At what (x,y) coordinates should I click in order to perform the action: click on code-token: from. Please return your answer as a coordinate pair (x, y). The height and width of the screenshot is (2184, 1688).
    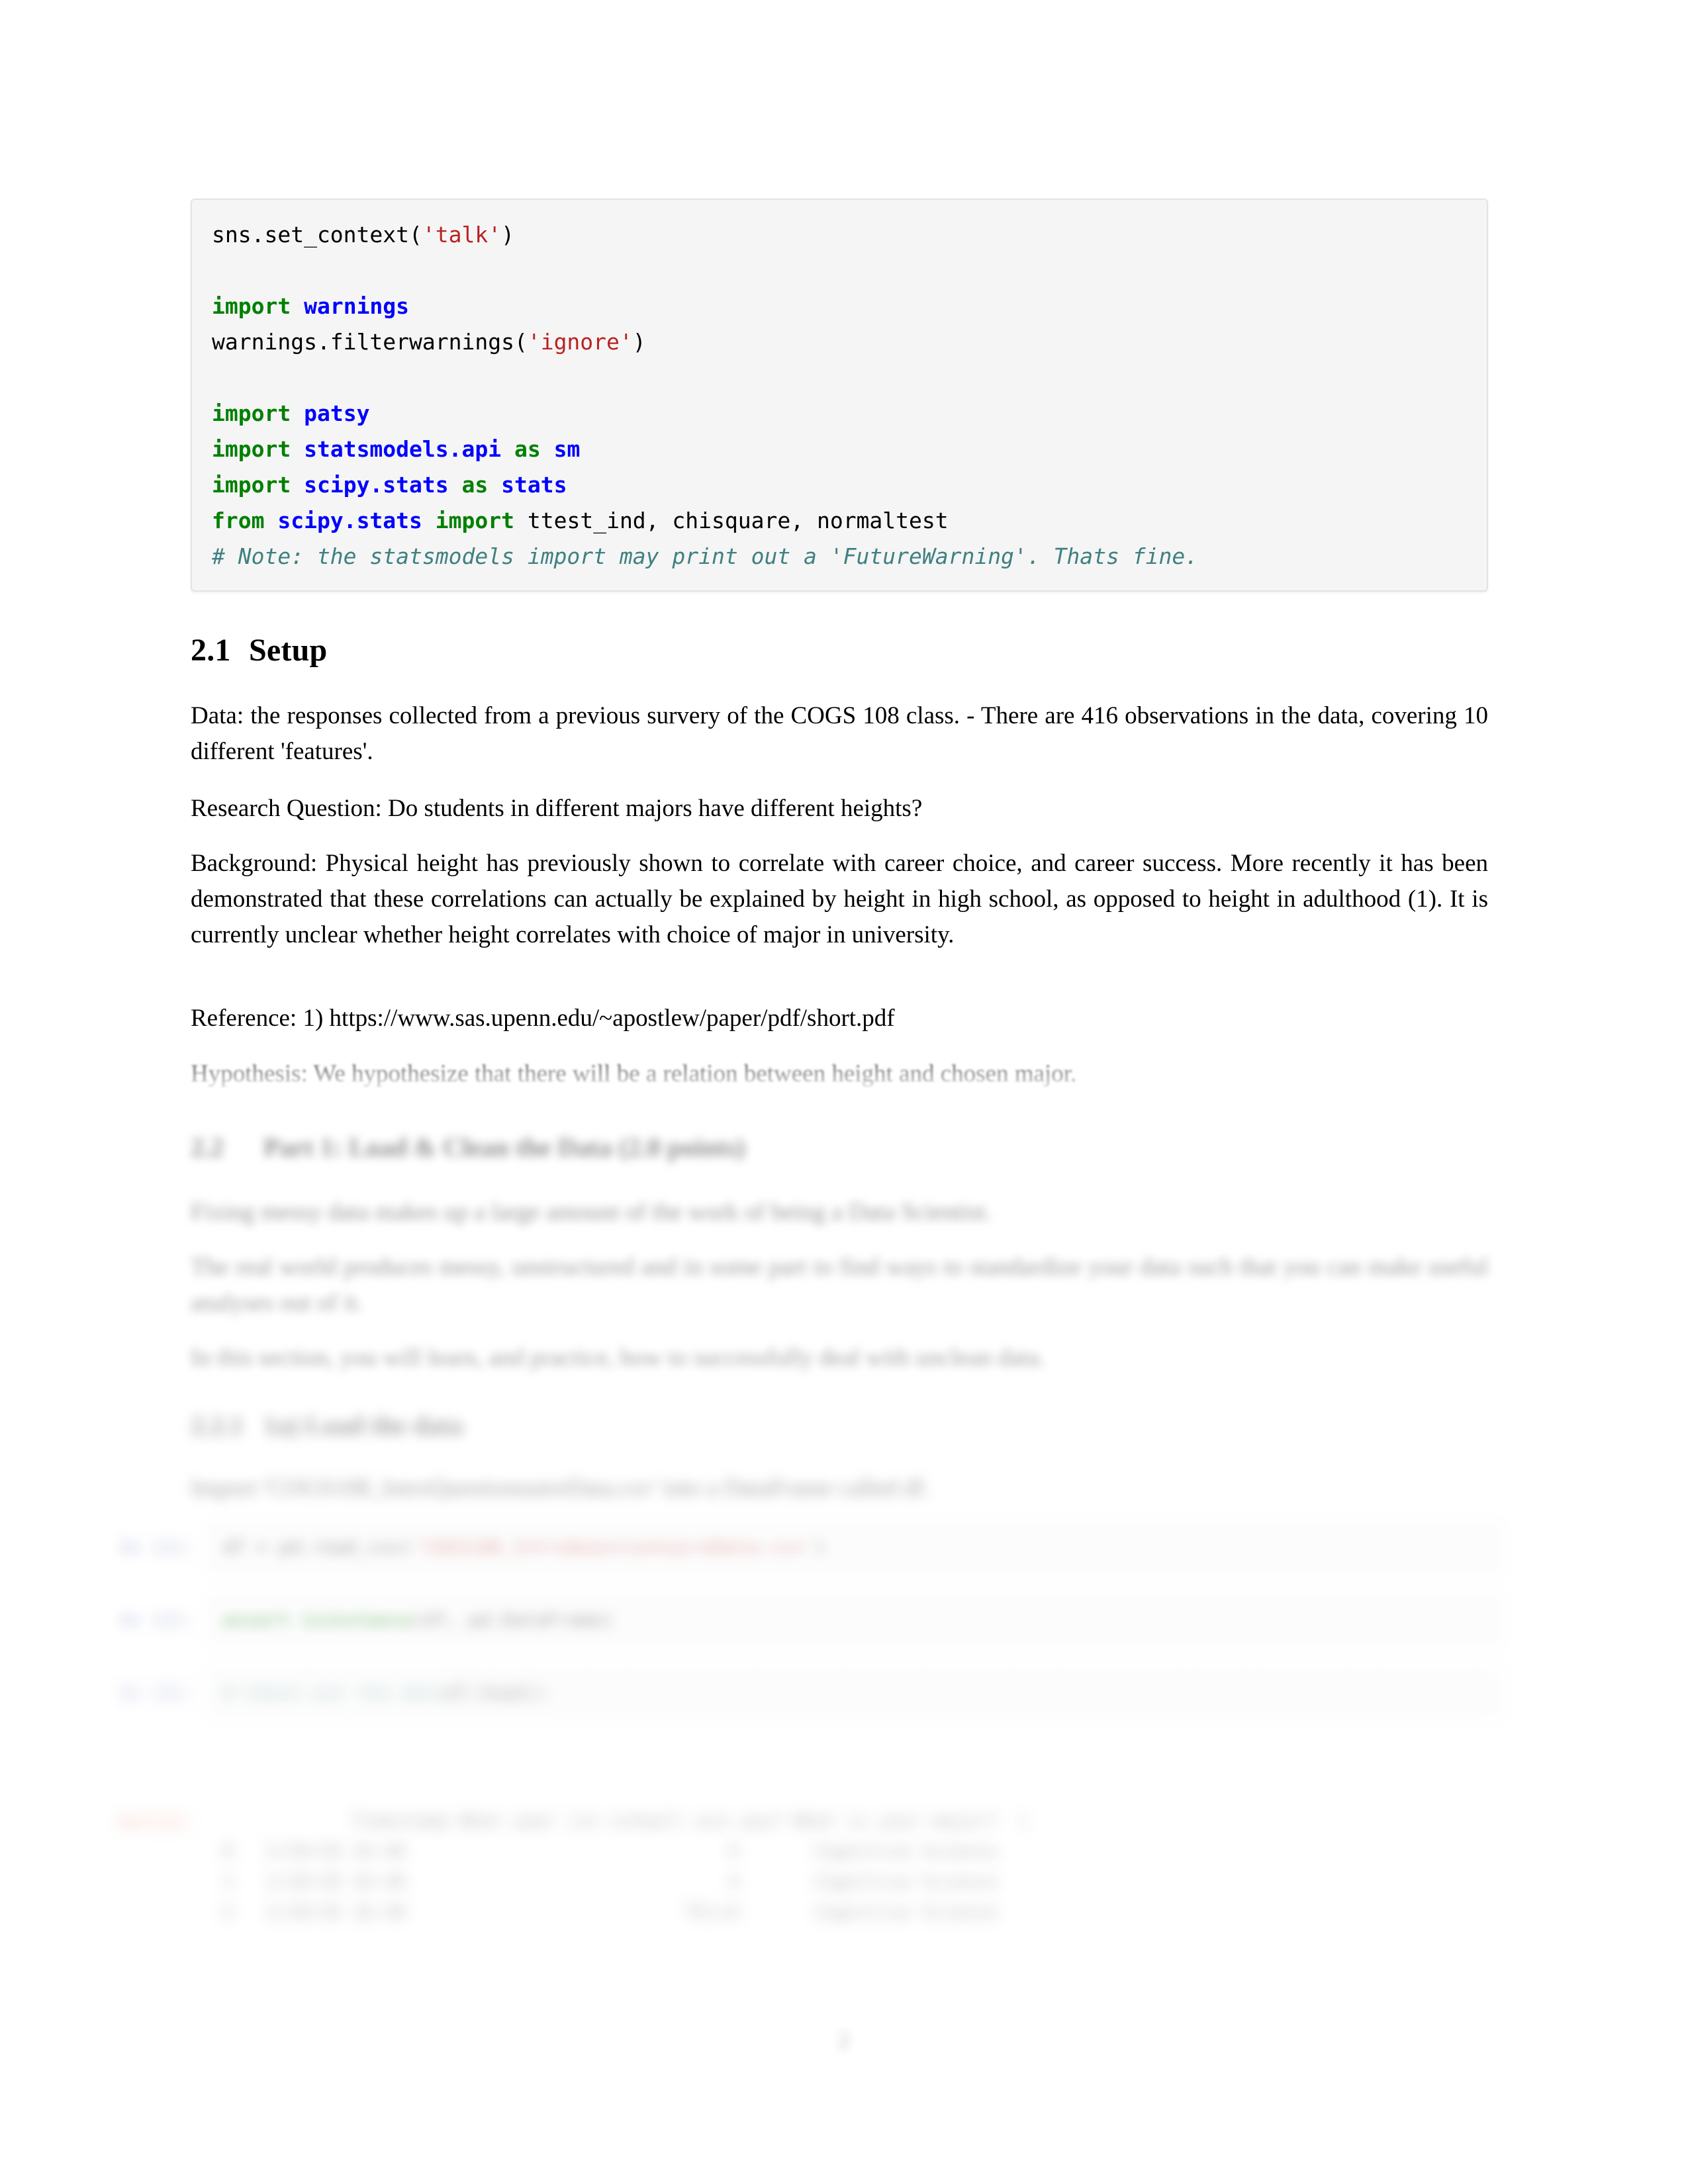
    Looking at the image, I should click on (238, 520).